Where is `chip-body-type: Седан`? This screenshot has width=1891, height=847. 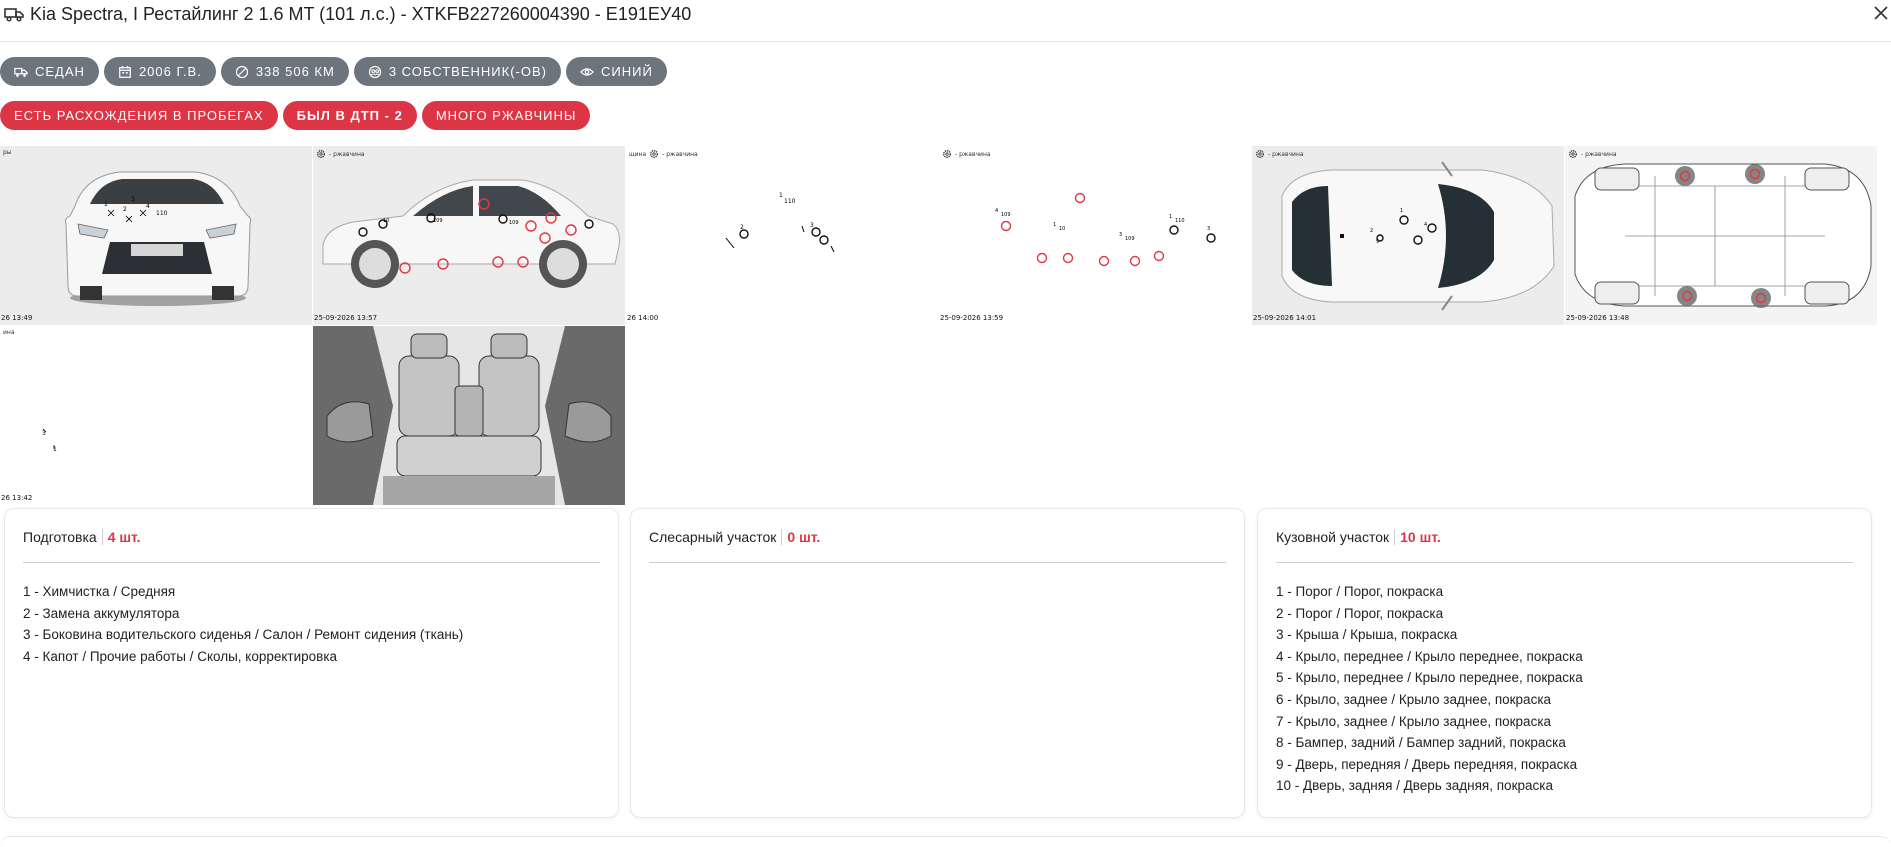
chip-body-type: Седан is located at coordinates (49, 71).